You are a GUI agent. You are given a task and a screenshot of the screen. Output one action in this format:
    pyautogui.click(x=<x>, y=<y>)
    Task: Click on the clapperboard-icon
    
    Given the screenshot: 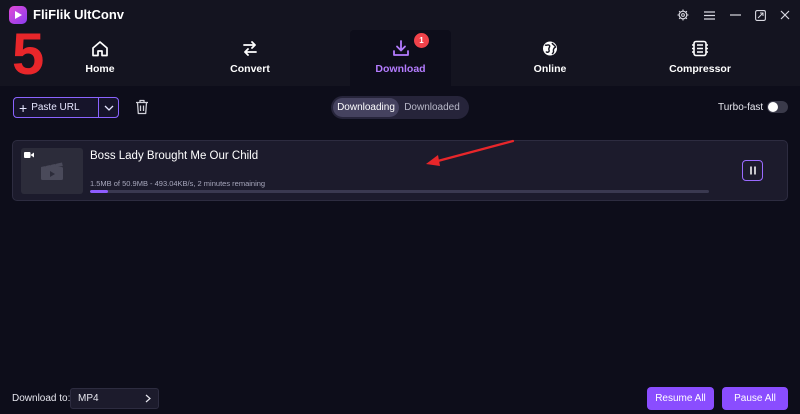 What is the action you would take?
    pyautogui.click(x=52, y=170)
    